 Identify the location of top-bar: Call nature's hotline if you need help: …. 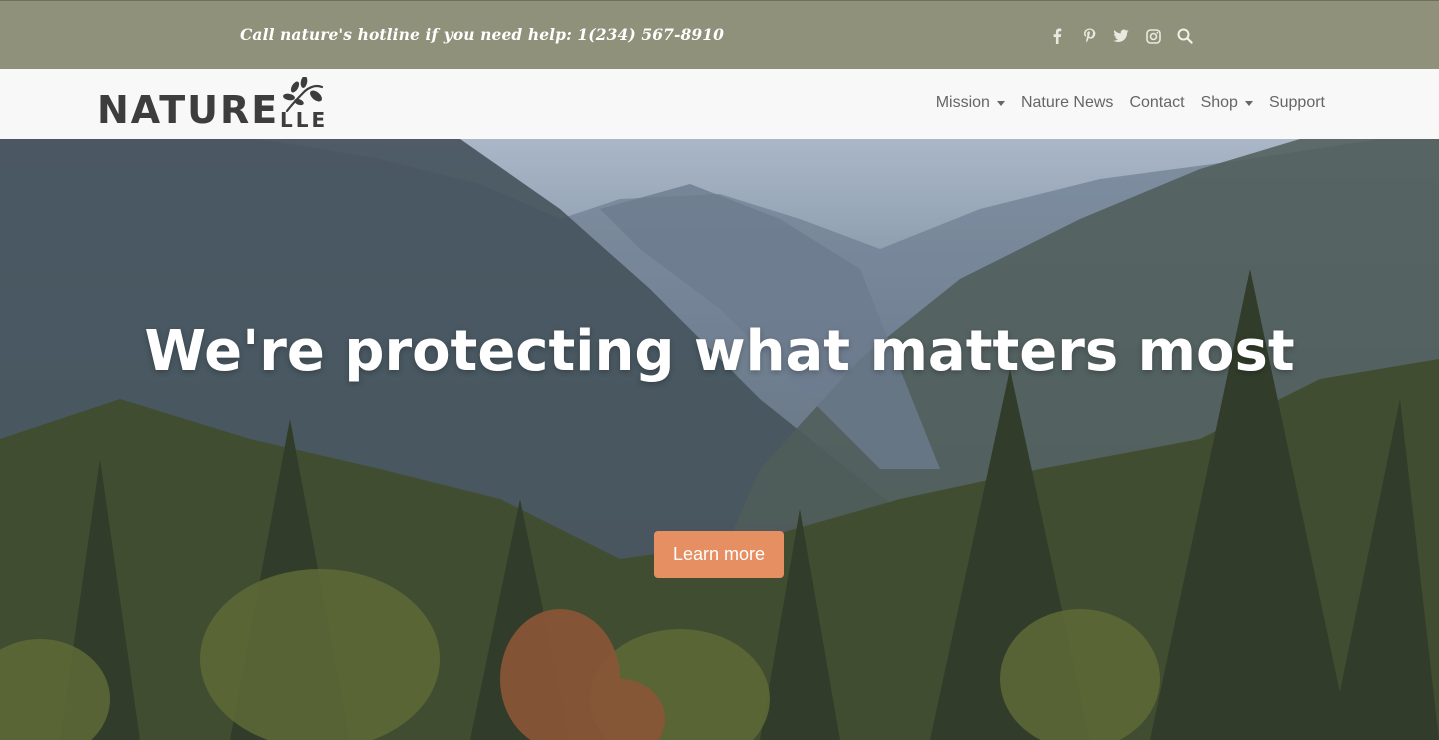
(719, 34).